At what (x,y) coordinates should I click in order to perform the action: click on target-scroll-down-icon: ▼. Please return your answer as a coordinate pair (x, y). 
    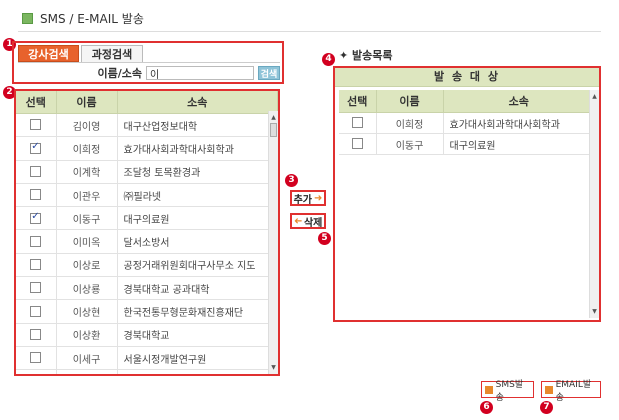
    Looking at the image, I should click on (594, 311).